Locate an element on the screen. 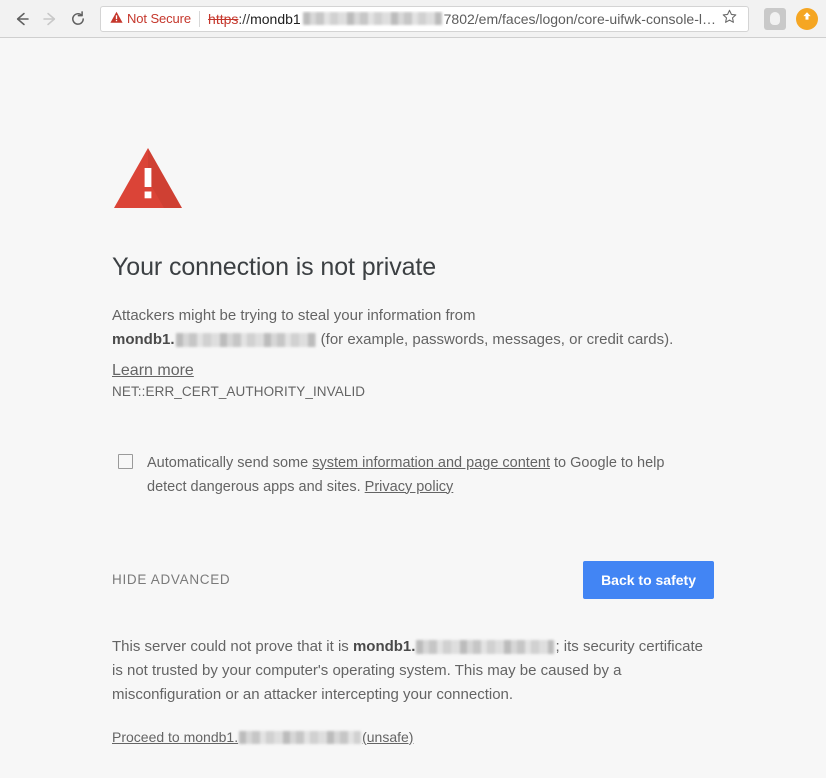 The image size is (826, 778). back-arrow-icon is located at coordinates (22, 19).